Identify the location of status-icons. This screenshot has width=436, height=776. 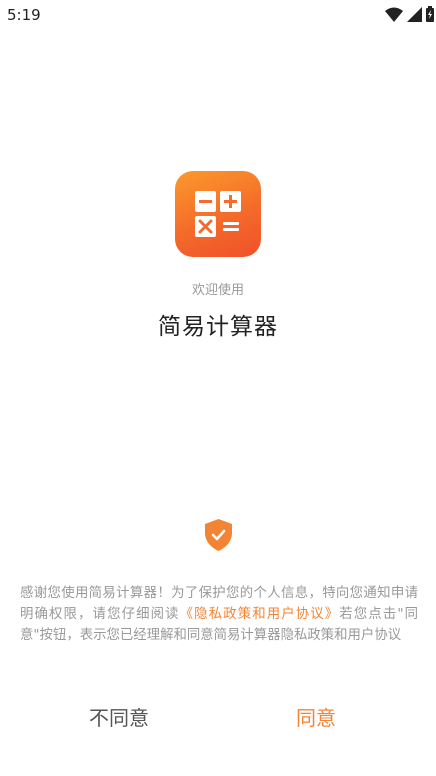
(409, 14).